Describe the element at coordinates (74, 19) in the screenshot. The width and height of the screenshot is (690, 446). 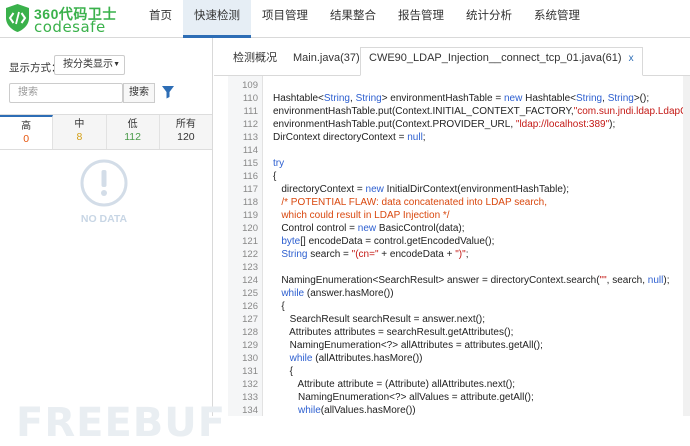
I see `brand-logo: 360代码卫士 codesafe` at that location.